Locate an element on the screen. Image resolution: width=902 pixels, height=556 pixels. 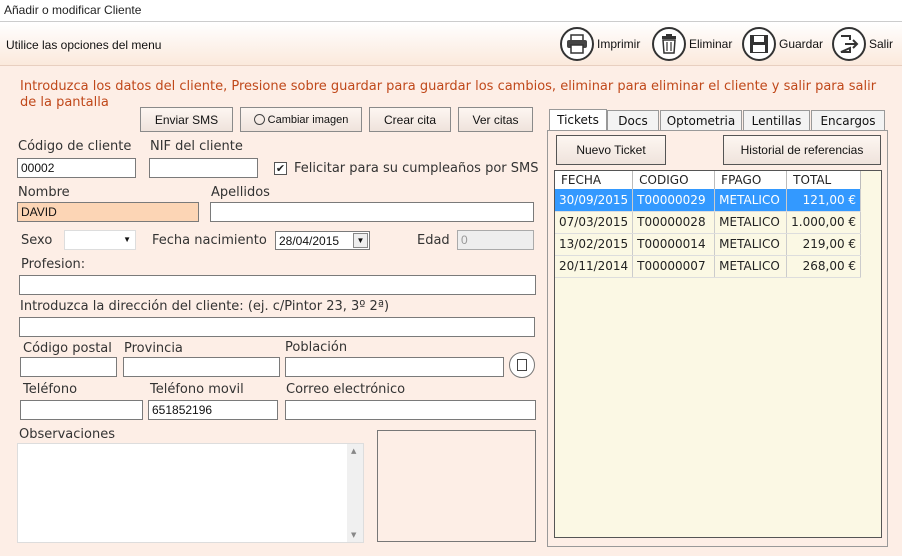
city-search-button is located at coordinates (522, 365).